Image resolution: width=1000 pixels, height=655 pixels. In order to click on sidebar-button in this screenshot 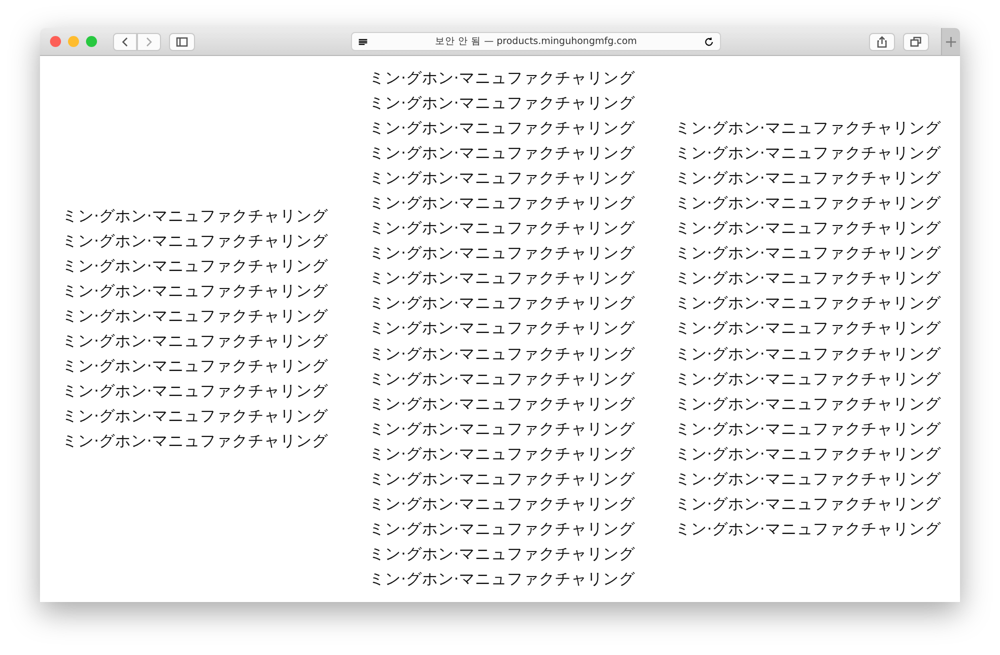, I will do `click(182, 41)`.